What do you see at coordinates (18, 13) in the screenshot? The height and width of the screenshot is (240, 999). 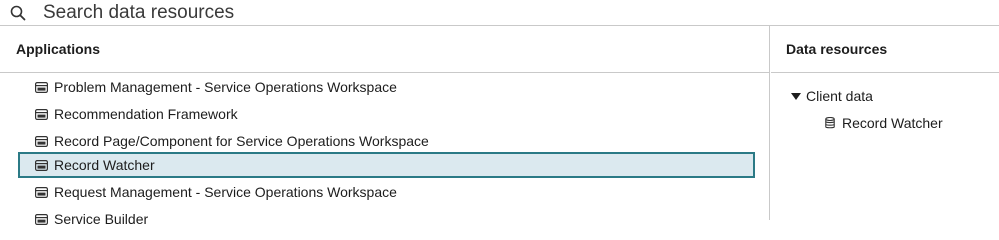 I see `search-icon` at bounding box center [18, 13].